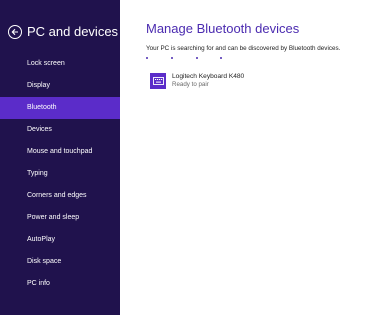  Describe the element at coordinates (223, 28) in the screenshot. I see `page-title: Manage Bluetooth devices` at that location.